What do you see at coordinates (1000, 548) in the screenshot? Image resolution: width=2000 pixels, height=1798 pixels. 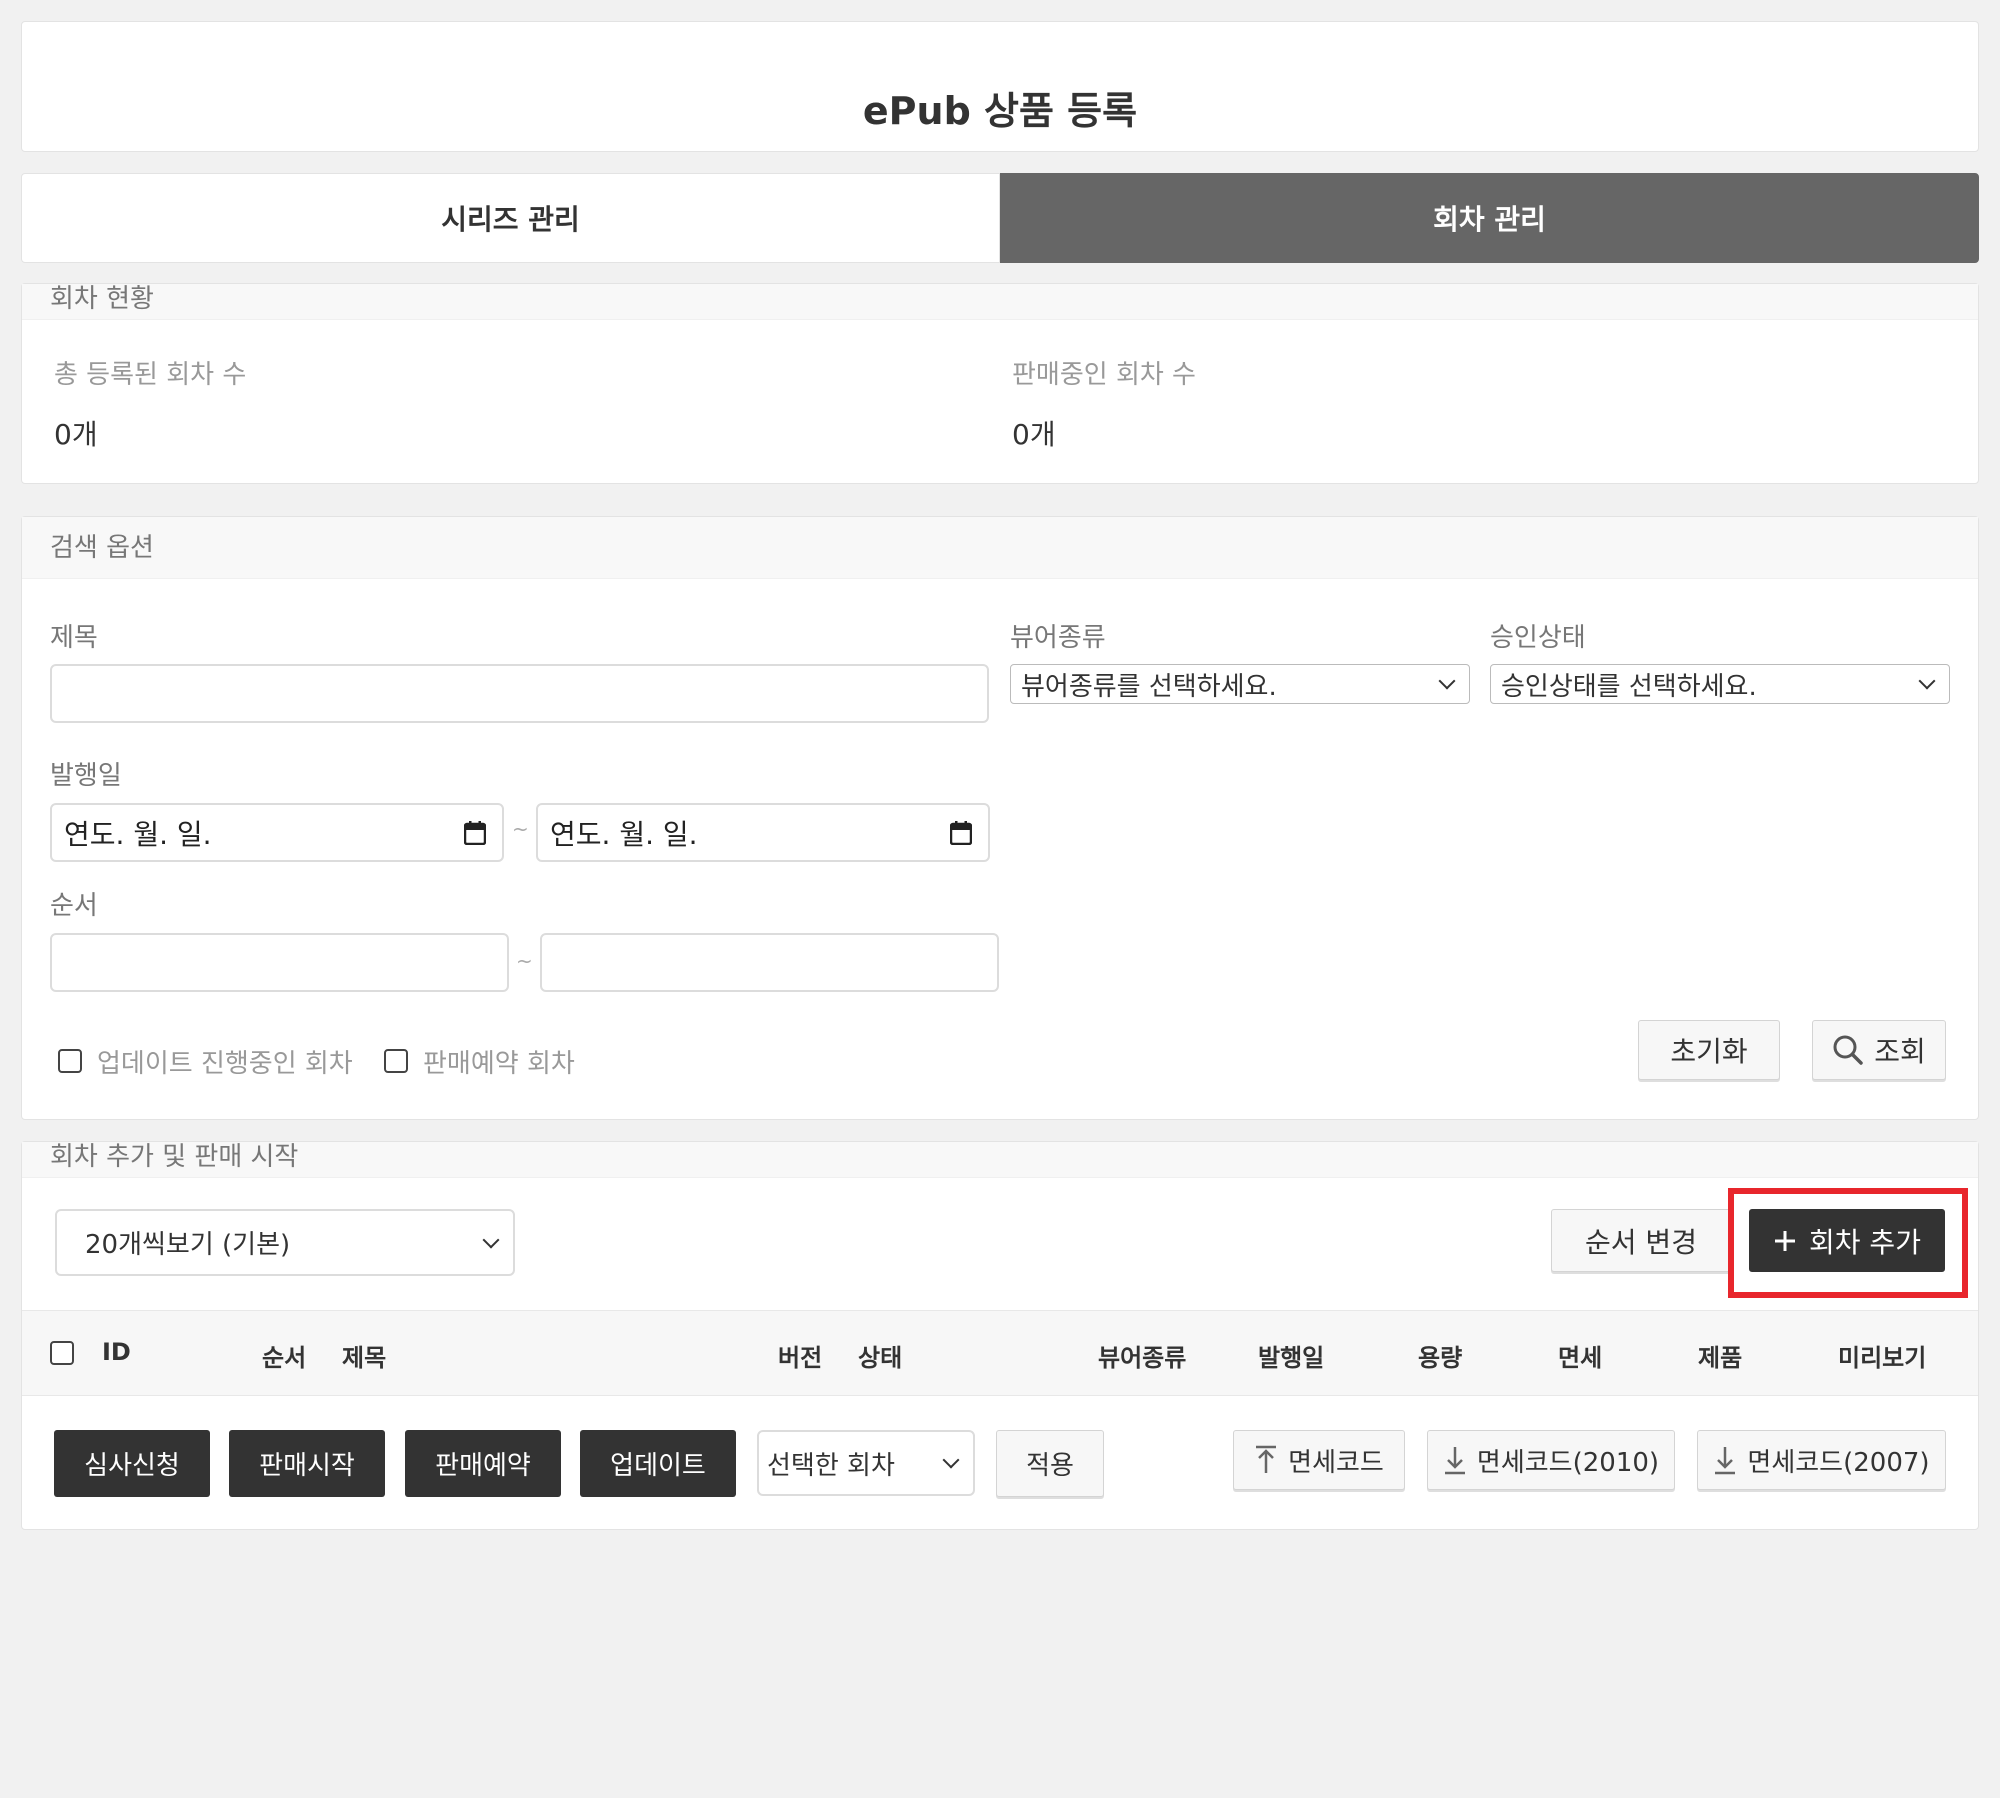 I see `search-section-title: 검색 옵션` at bounding box center [1000, 548].